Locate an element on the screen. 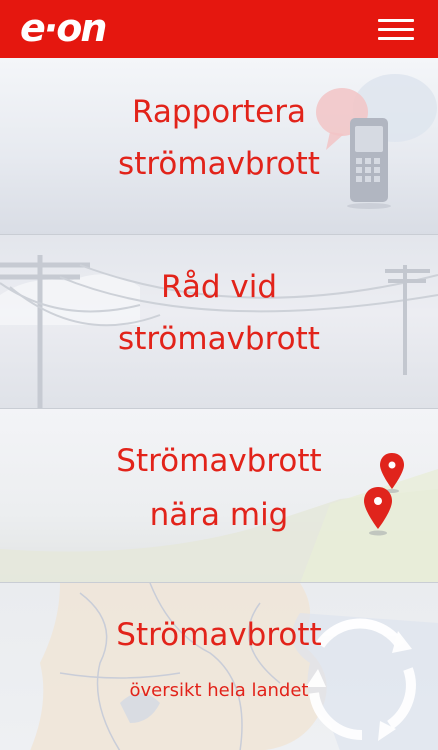 The width and height of the screenshot is (438, 750). eon-logo: e·on is located at coordinates (63, 28).